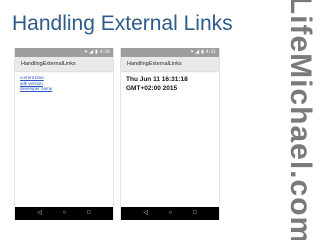 The height and width of the screenshot is (240, 320). Describe the element at coordinates (64, 83) in the screenshot. I see `links-list: current time sdk version developer name` at that location.